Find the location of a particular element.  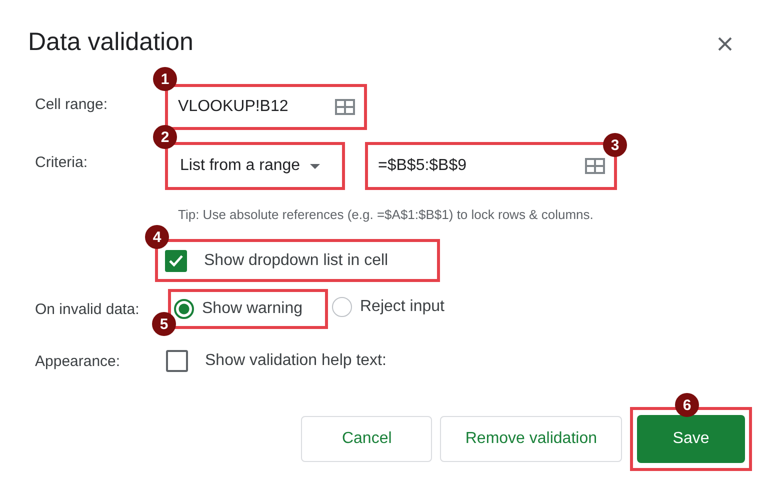

caret-icon is located at coordinates (315, 166).